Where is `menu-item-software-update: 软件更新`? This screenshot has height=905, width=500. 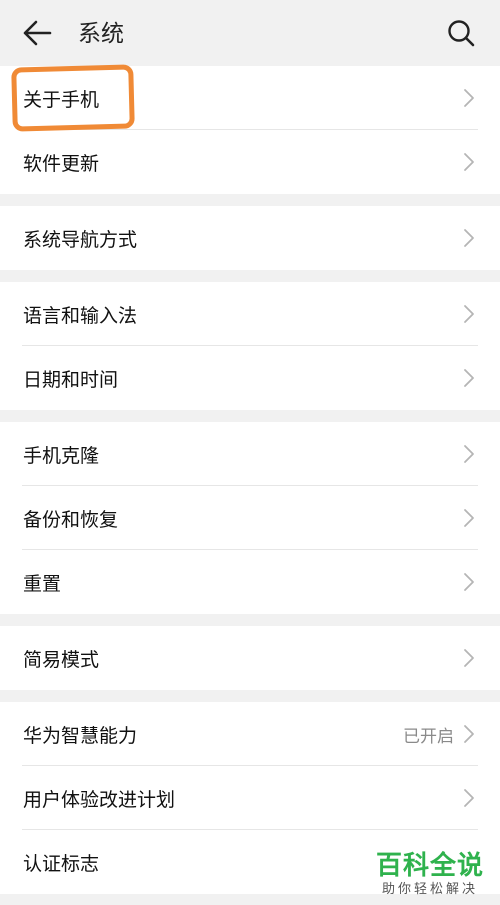 menu-item-software-update: 软件更新 is located at coordinates (250, 162).